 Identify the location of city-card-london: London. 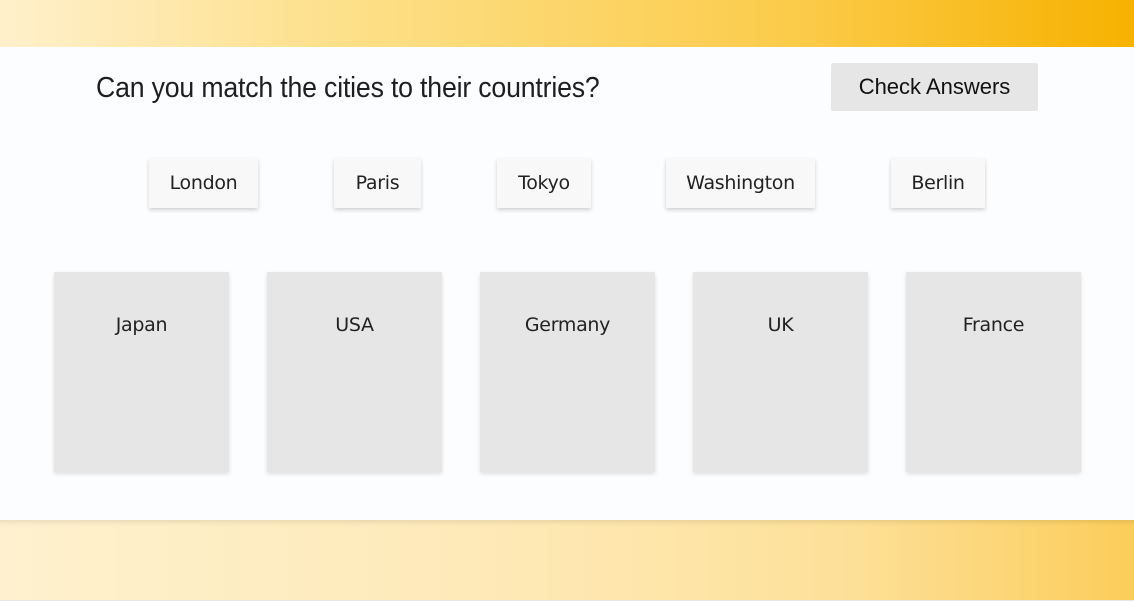
(203, 183).